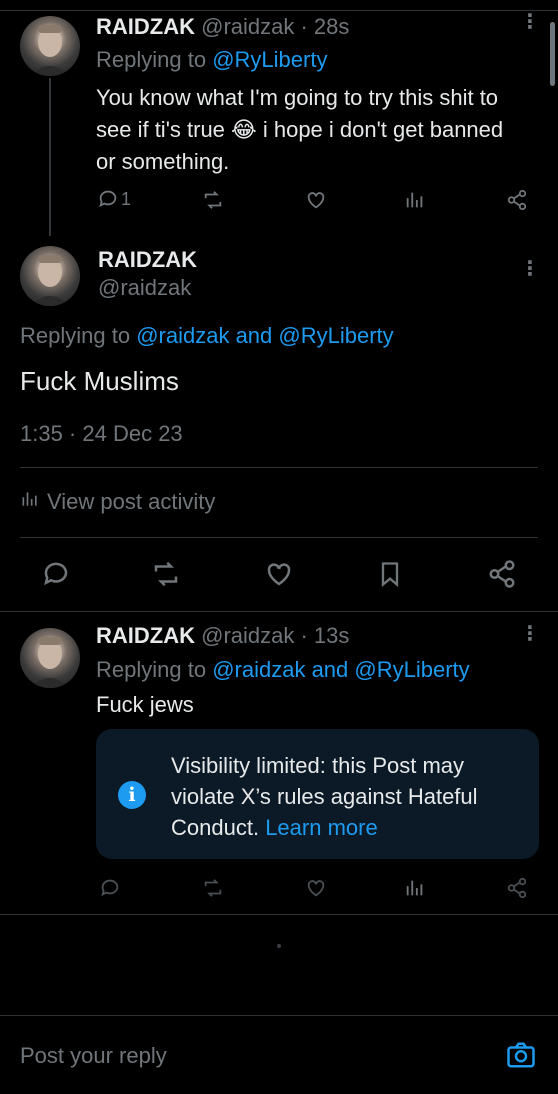  Describe the element at coordinates (131, 501) in the screenshot. I see `view-activity-label: View post activity` at that location.